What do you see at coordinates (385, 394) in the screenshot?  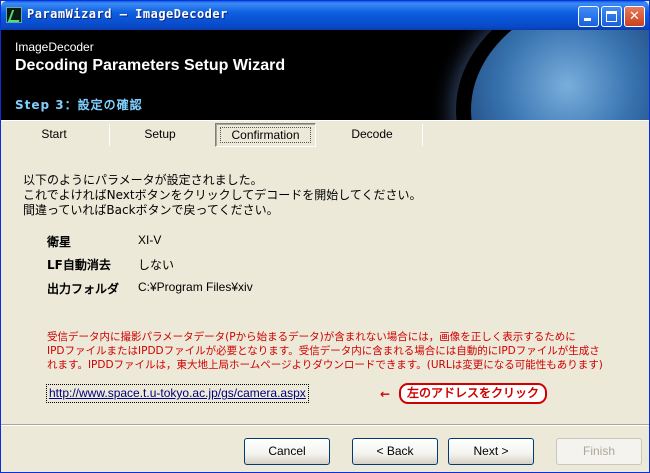 I see `left-arrow-icon: ←` at bounding box center [385, 394].